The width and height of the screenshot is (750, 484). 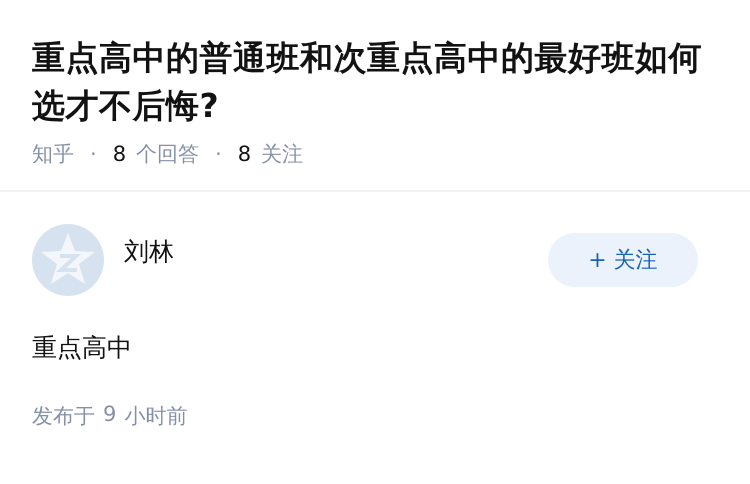 What do you see at coordinates (109, 415) in the screenshot?
I see `posted-count: 9` at bounding box center [109, 415].